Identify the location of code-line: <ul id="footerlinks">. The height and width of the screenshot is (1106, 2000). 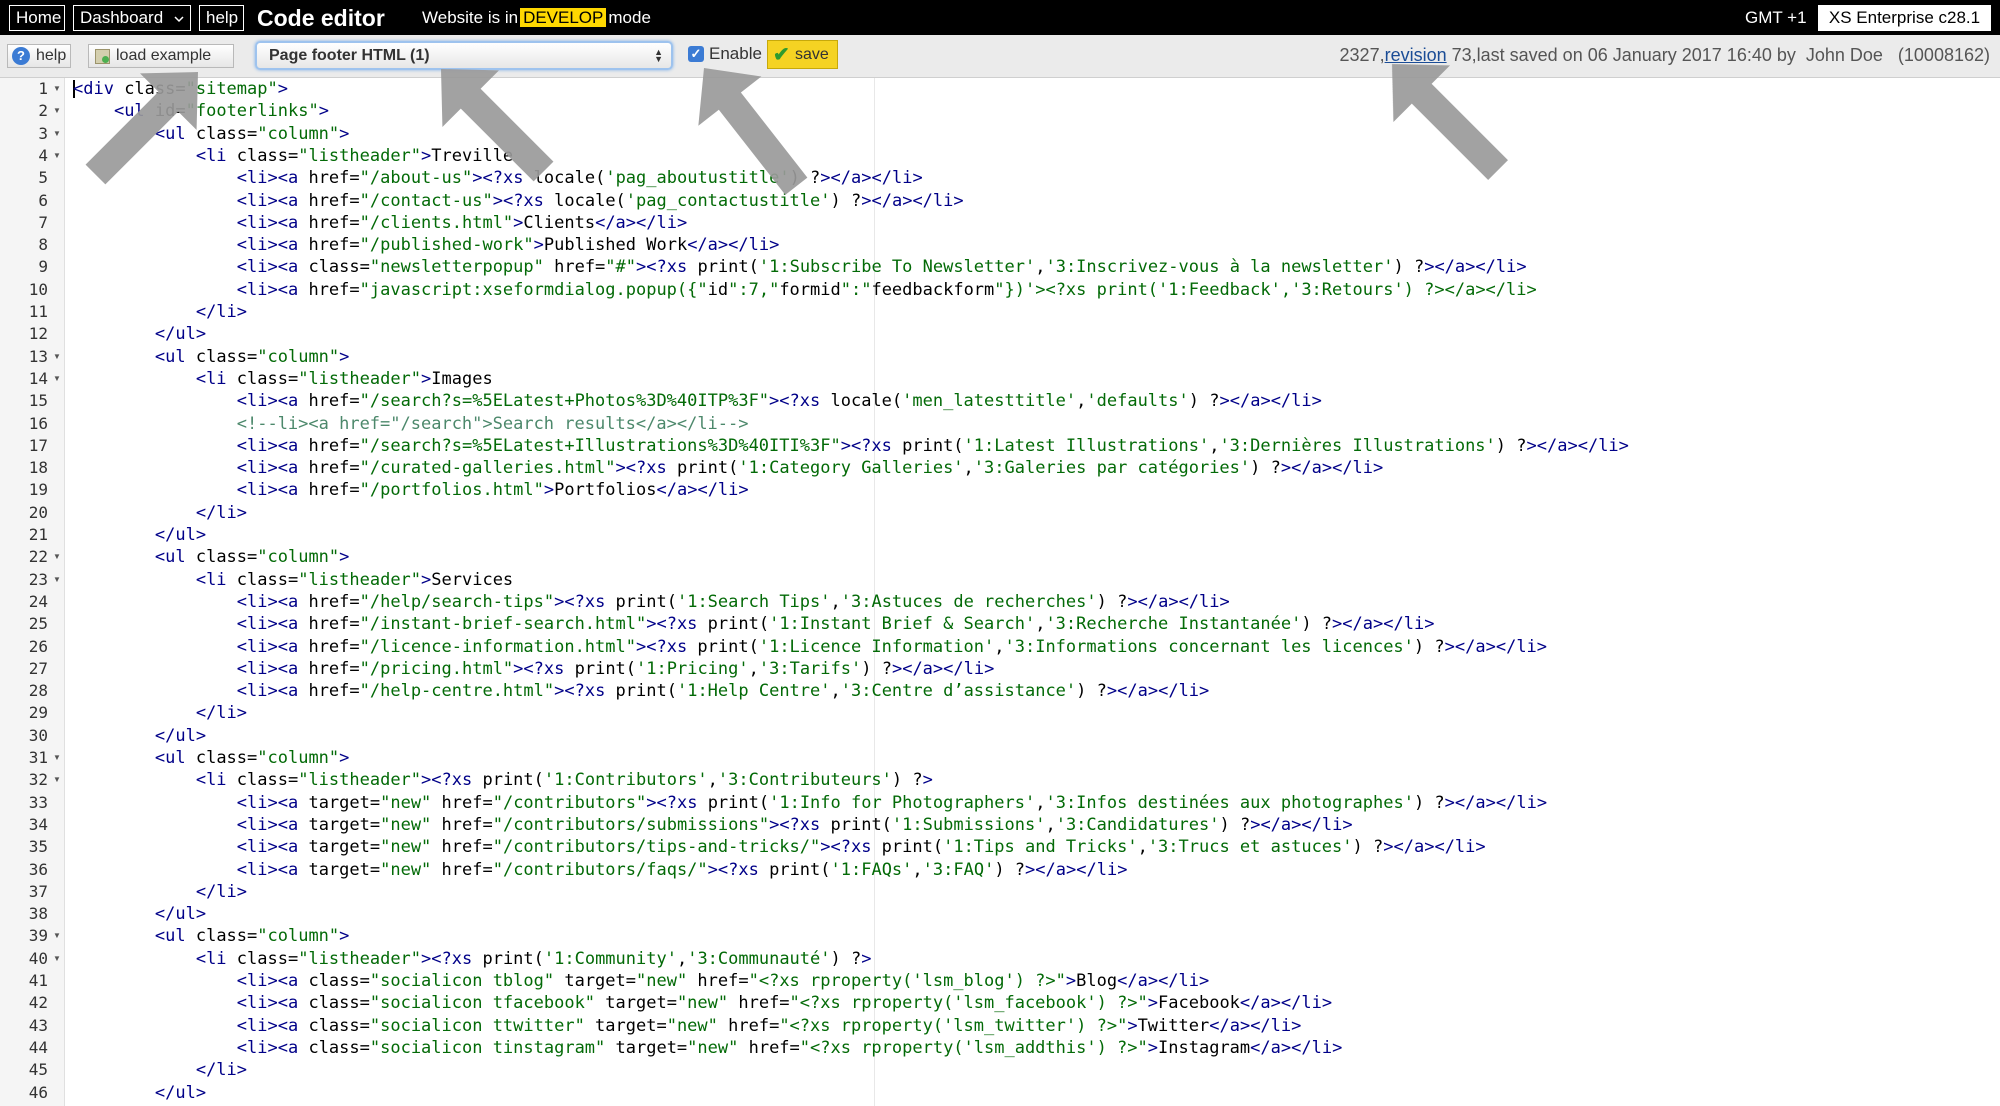
(201, 111).